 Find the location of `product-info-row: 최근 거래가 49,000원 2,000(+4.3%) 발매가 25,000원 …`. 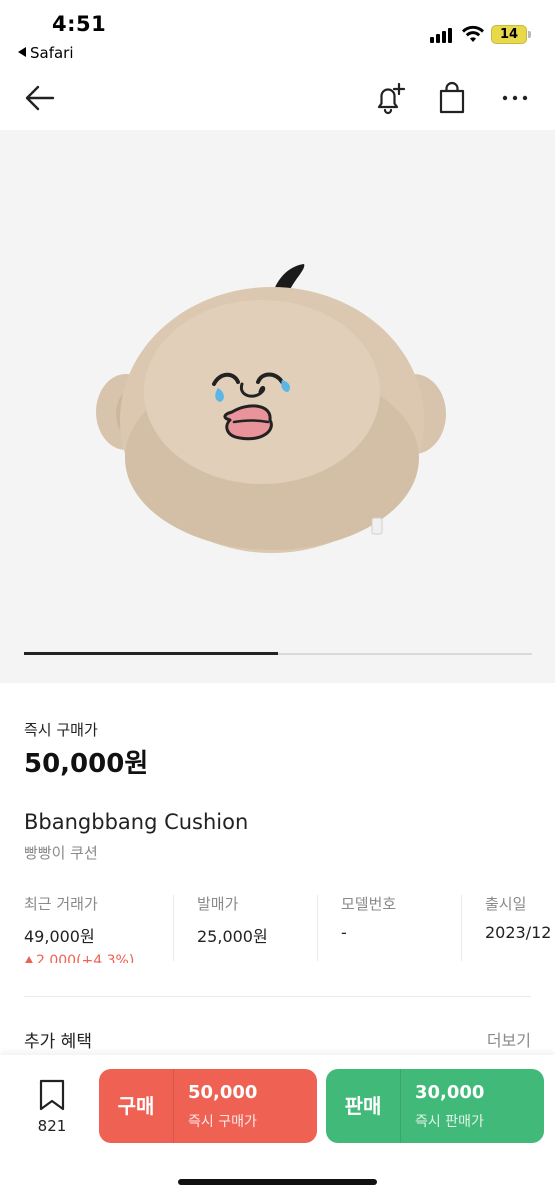

product-info-row: 최근 거래가 49,000원 2,000(+4.3%) 발매가 25,000원 … is located at coordinates (289, 928).